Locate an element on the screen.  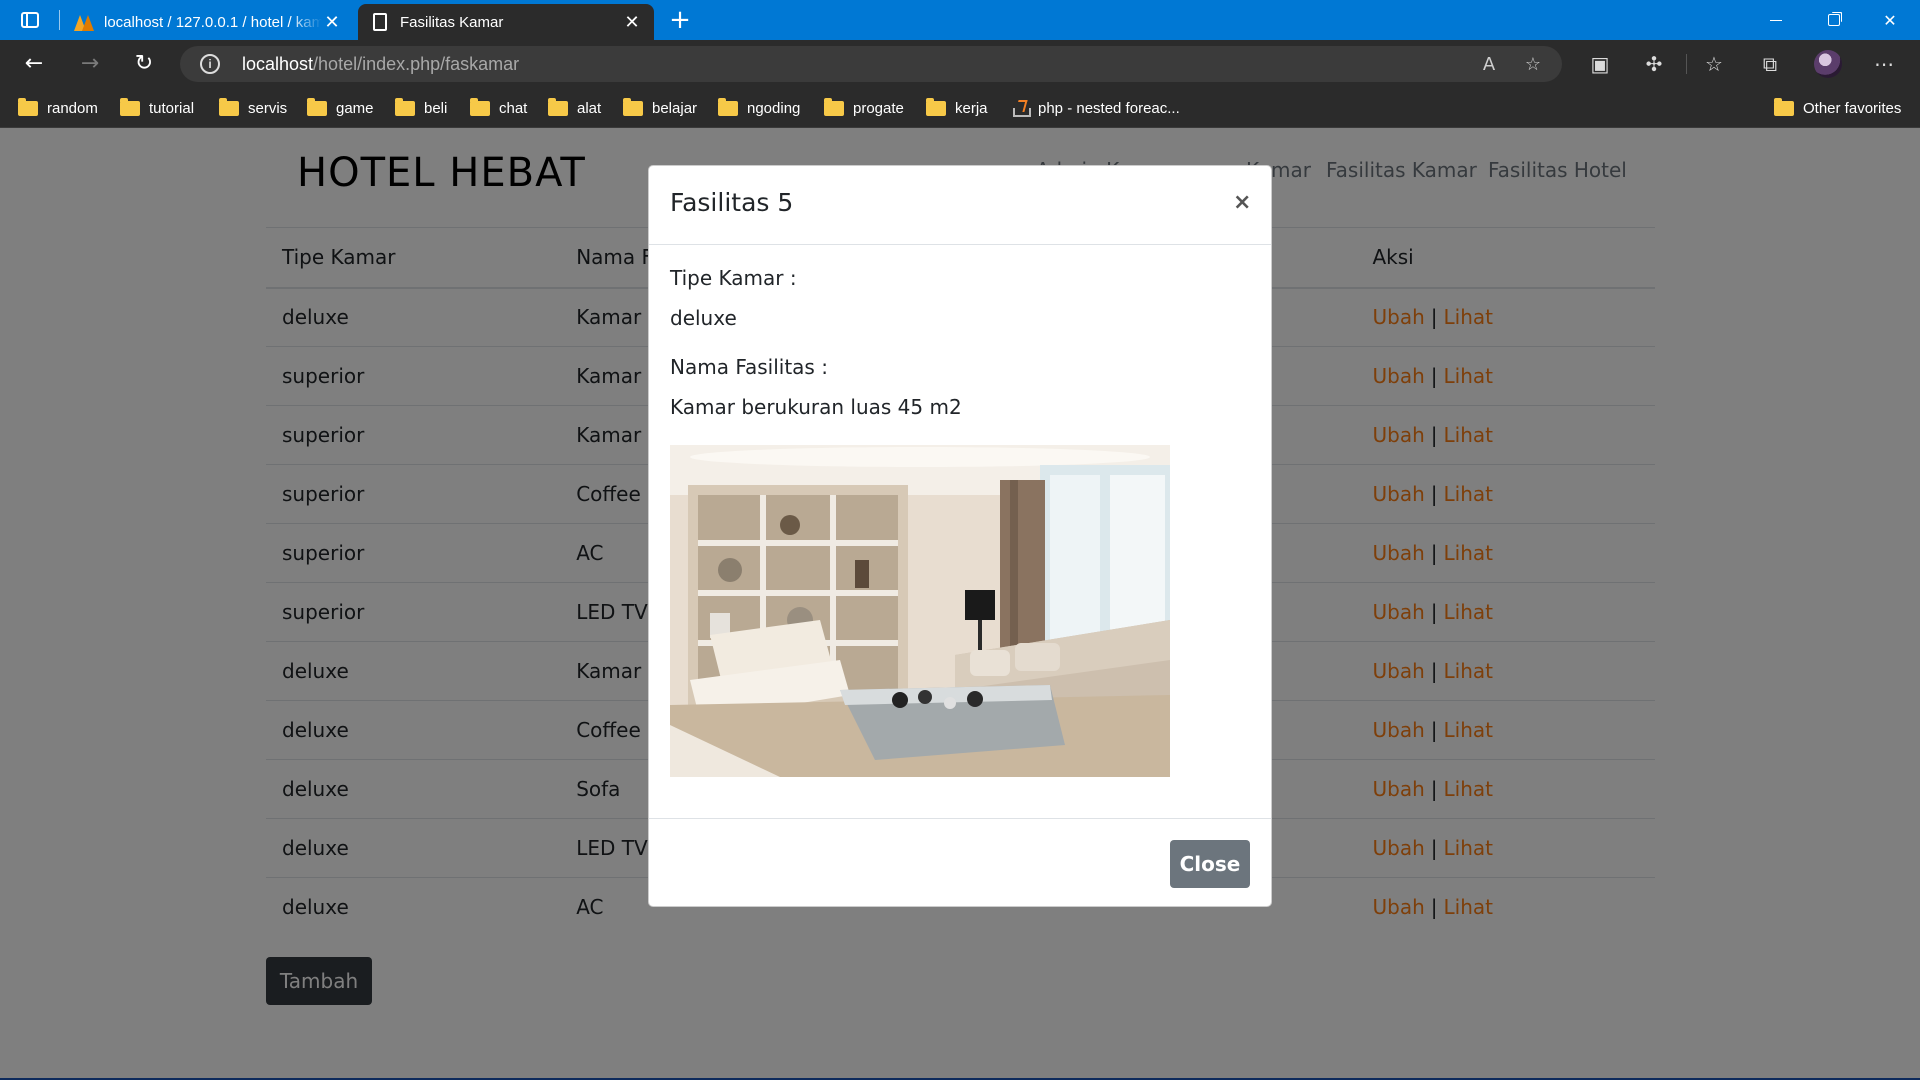
room-image-svg is located at coordinates (920, 611).